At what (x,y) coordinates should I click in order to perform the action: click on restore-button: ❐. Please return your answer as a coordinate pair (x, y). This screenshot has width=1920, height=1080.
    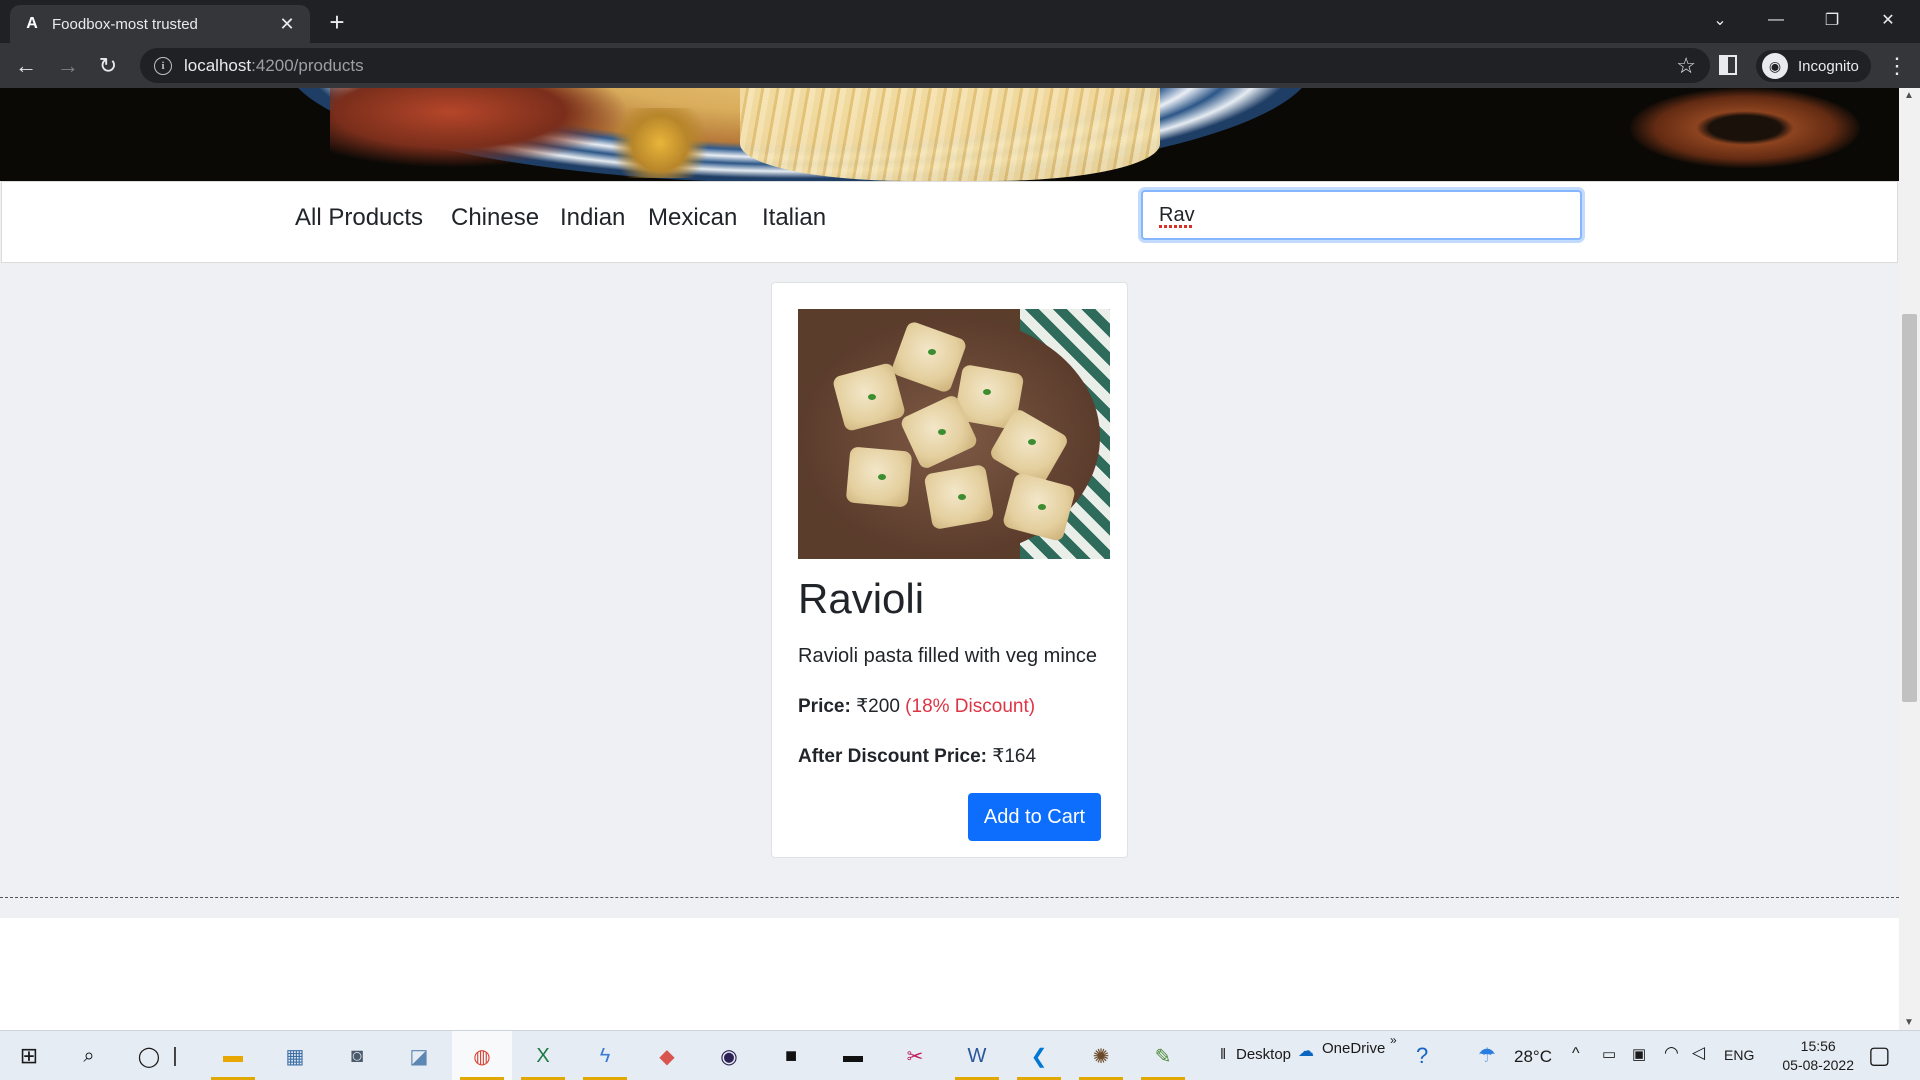
    Looking at the image, I should click on (1832, 20).